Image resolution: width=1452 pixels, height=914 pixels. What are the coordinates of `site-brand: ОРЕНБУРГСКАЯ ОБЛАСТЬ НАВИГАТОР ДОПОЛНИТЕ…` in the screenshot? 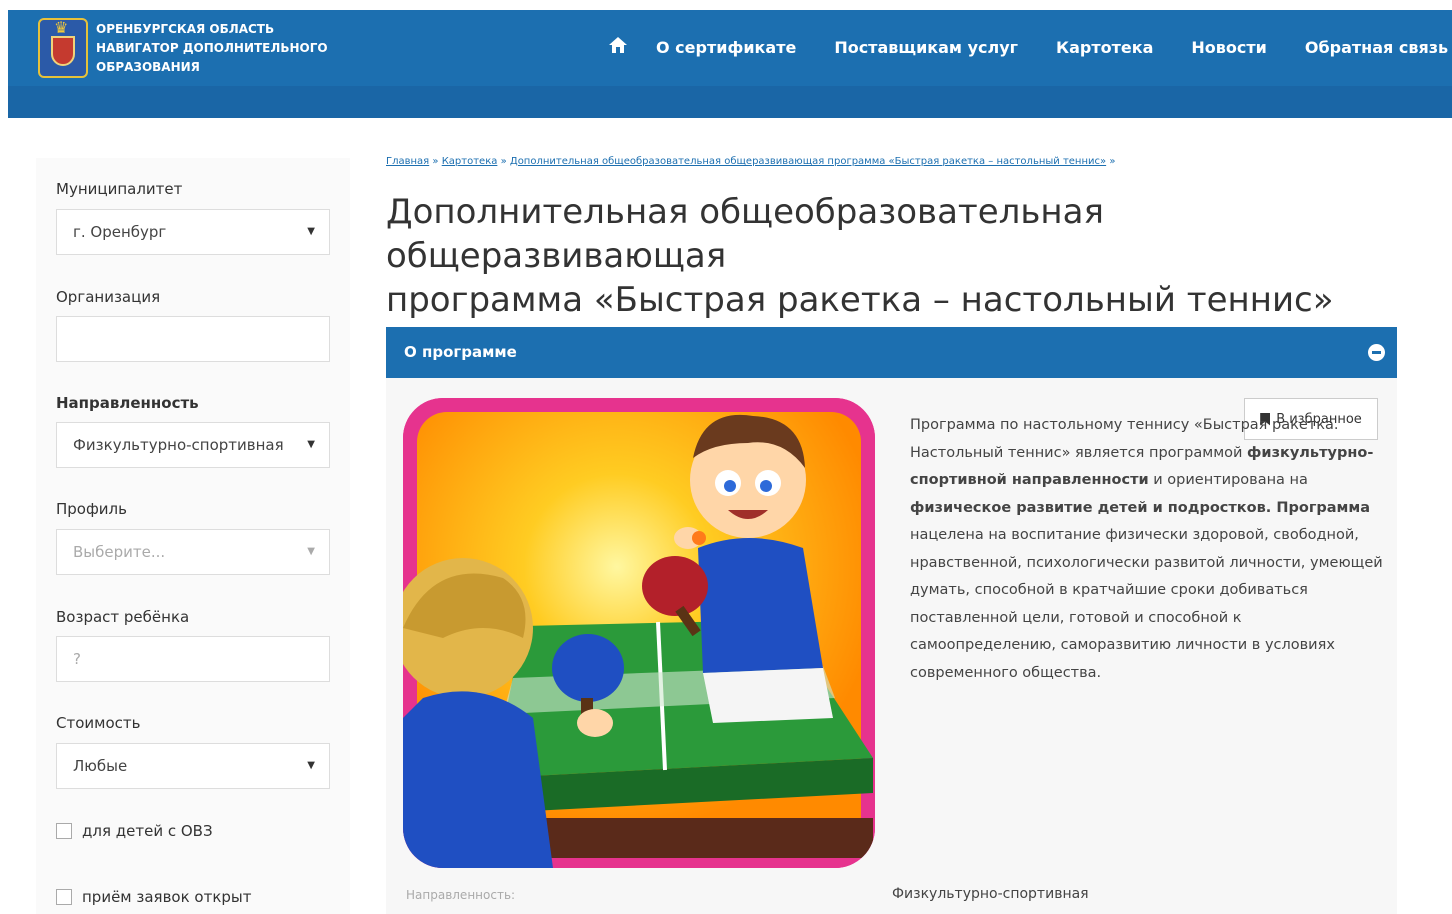 It's located at (212, 48).